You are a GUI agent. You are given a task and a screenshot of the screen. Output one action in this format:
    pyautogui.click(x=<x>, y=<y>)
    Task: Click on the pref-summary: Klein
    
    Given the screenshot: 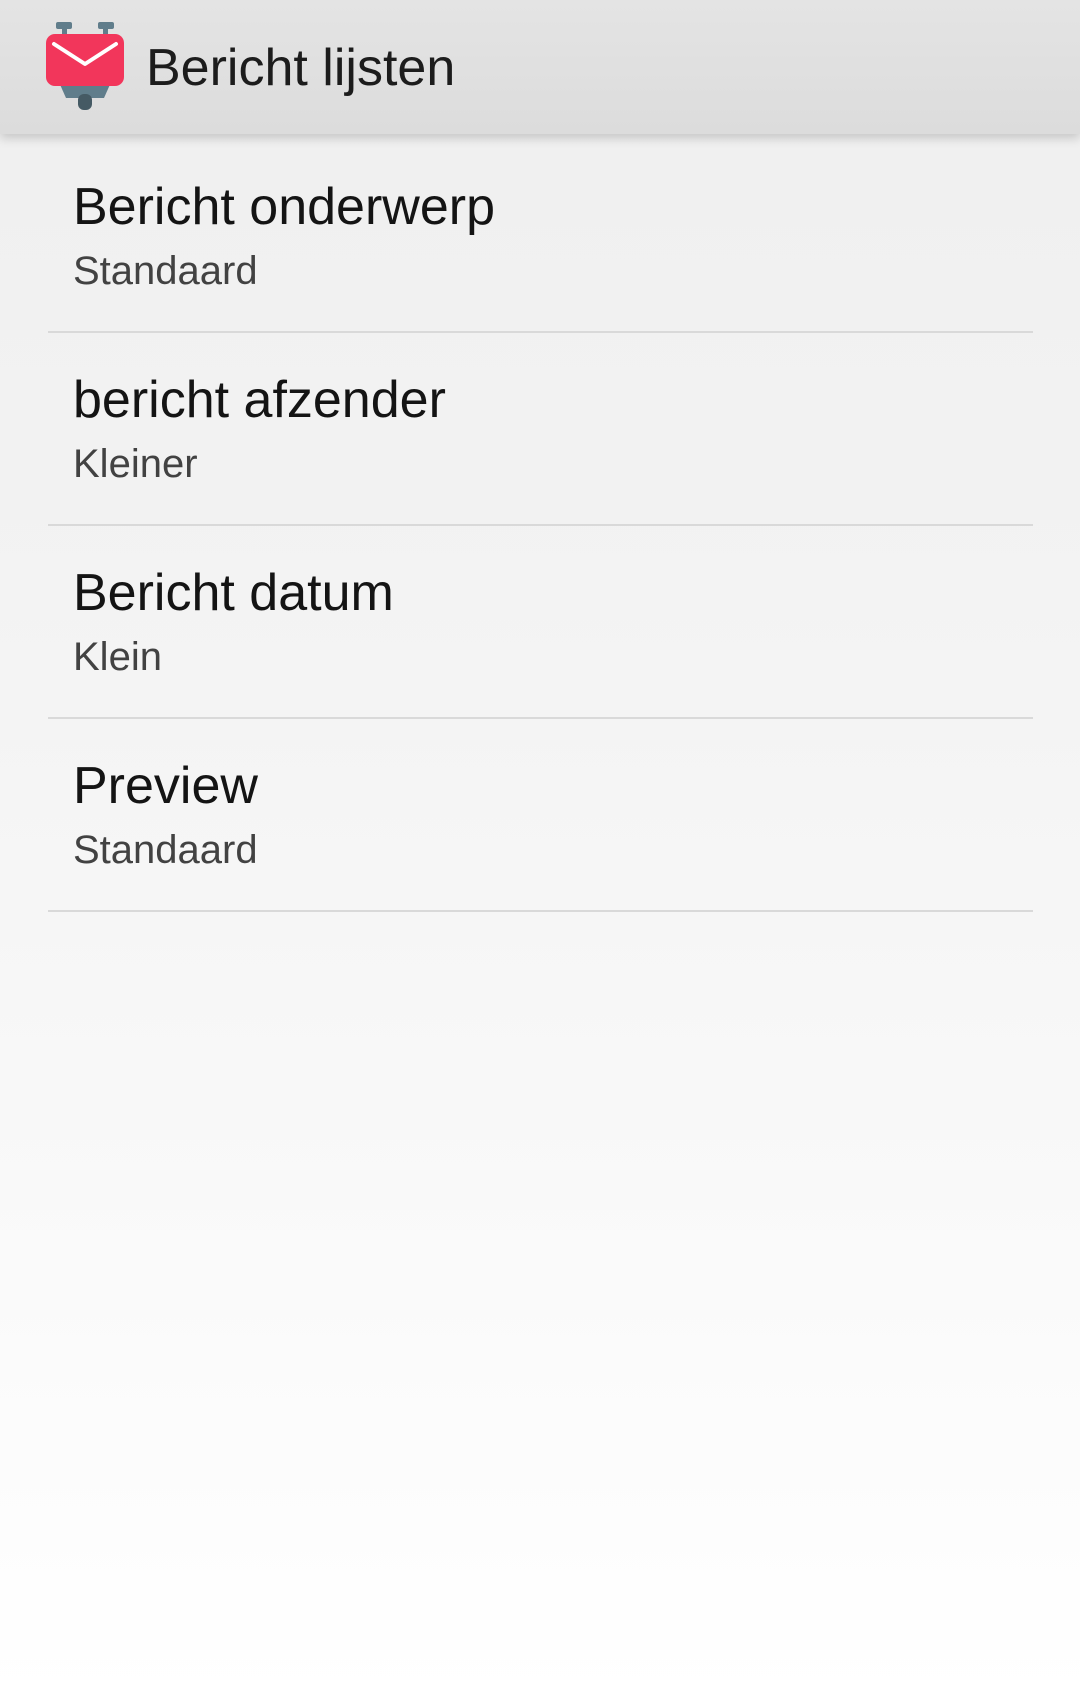 What is the action you would take?
    pyautogui.click(x=117, y=657)
    